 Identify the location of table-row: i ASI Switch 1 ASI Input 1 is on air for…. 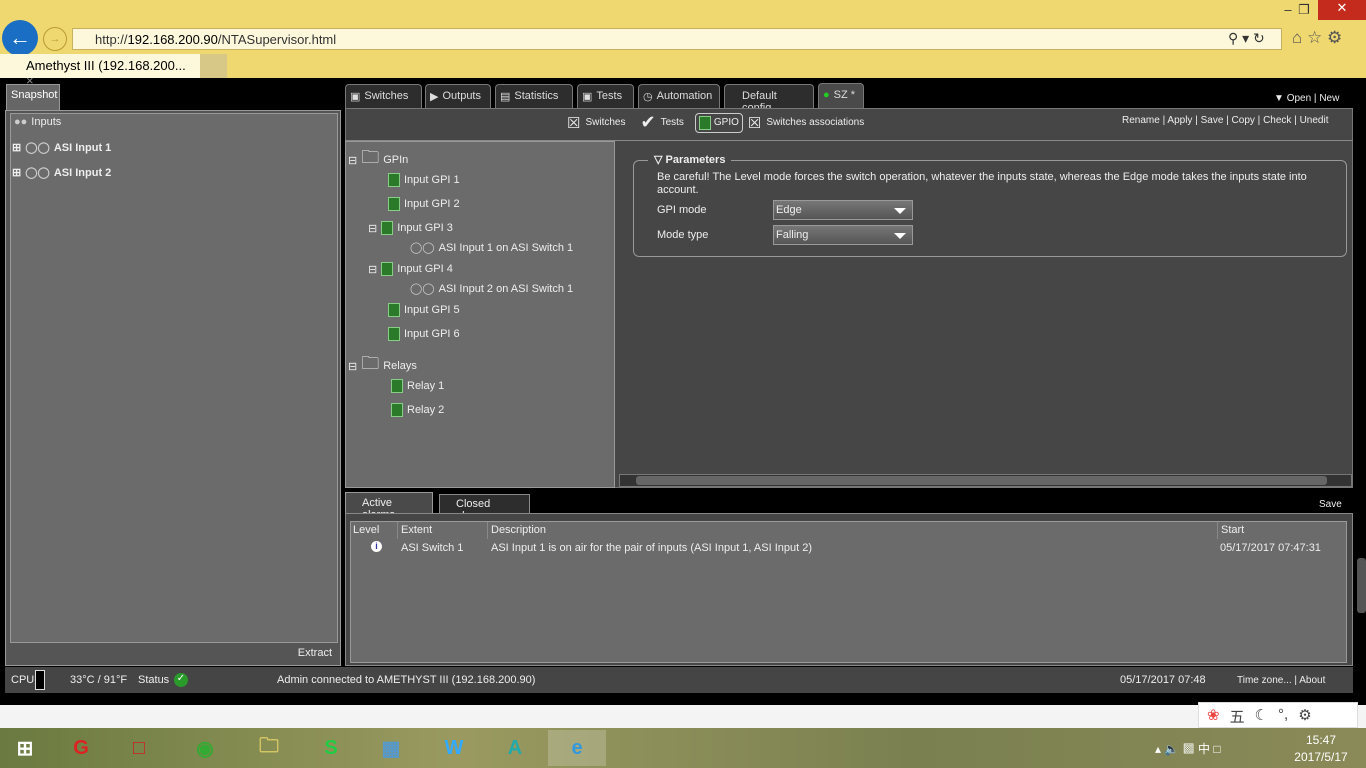
(848, 548).